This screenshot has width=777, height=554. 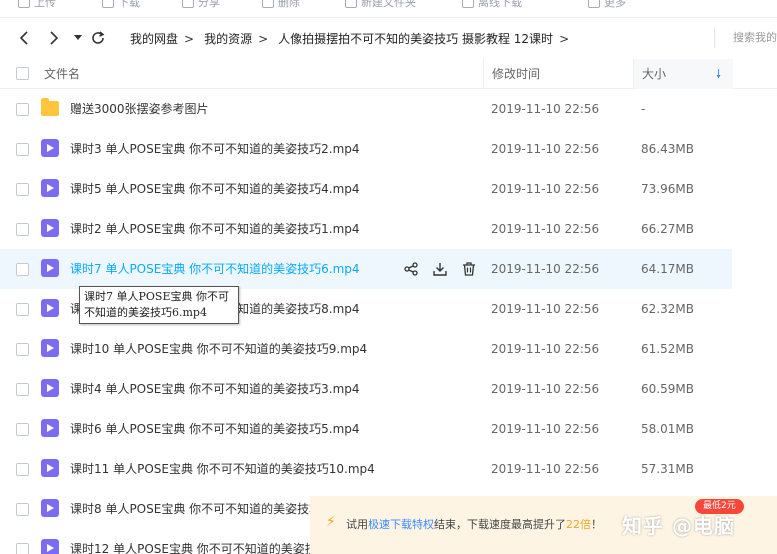 What do you see at coordinates (215, 429) in the screenshot?
I see `file-name: 课时6 单人POSE宝典 你不可不知道的美姿技巧5.mp4` at bounding box center [215, 429].